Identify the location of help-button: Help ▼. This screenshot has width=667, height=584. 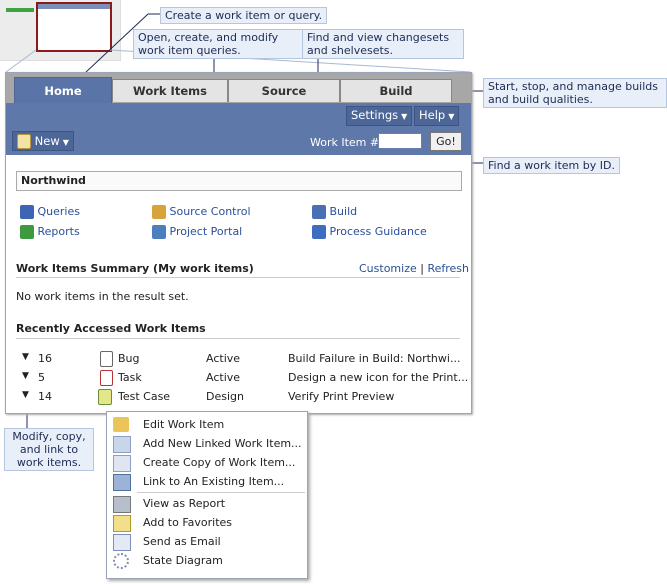
(437, 116).